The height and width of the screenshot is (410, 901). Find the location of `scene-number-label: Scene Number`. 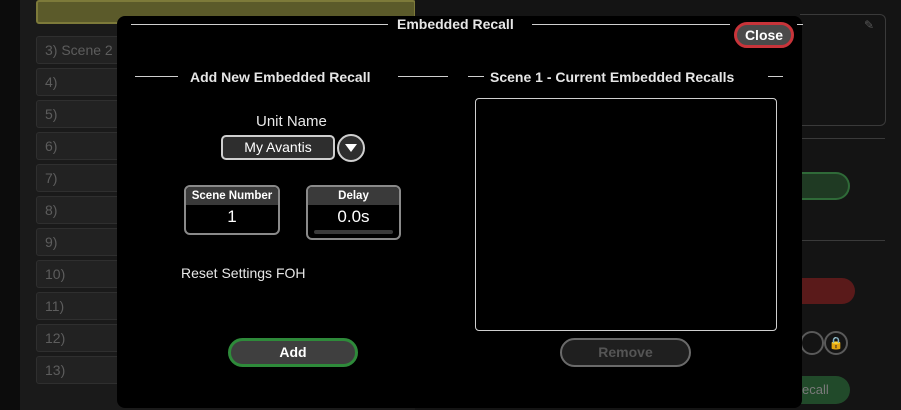

scene-number-label: Scene Number is located at coordinates (232, 196).